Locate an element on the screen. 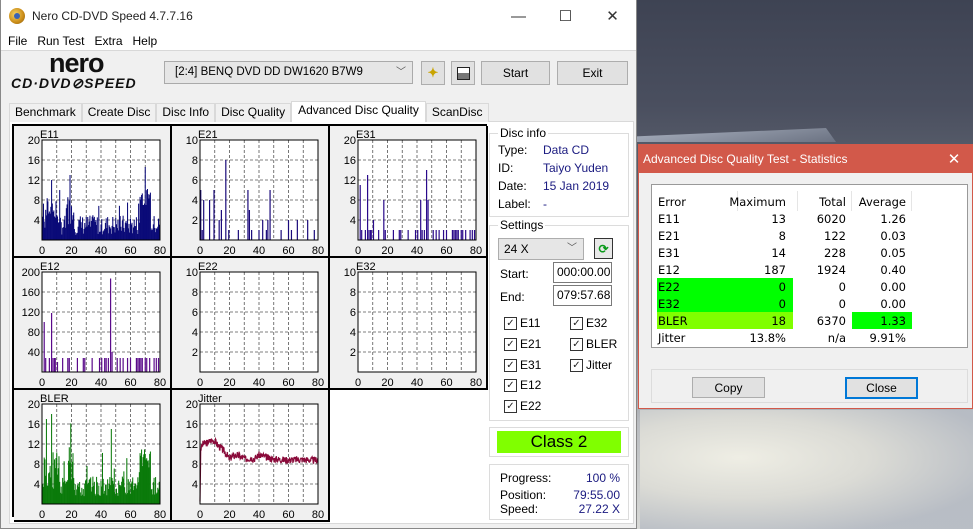 This screenshot has height=529, width=973. speed-select: 24 X ﹀ is located at coordinates (541, 249).